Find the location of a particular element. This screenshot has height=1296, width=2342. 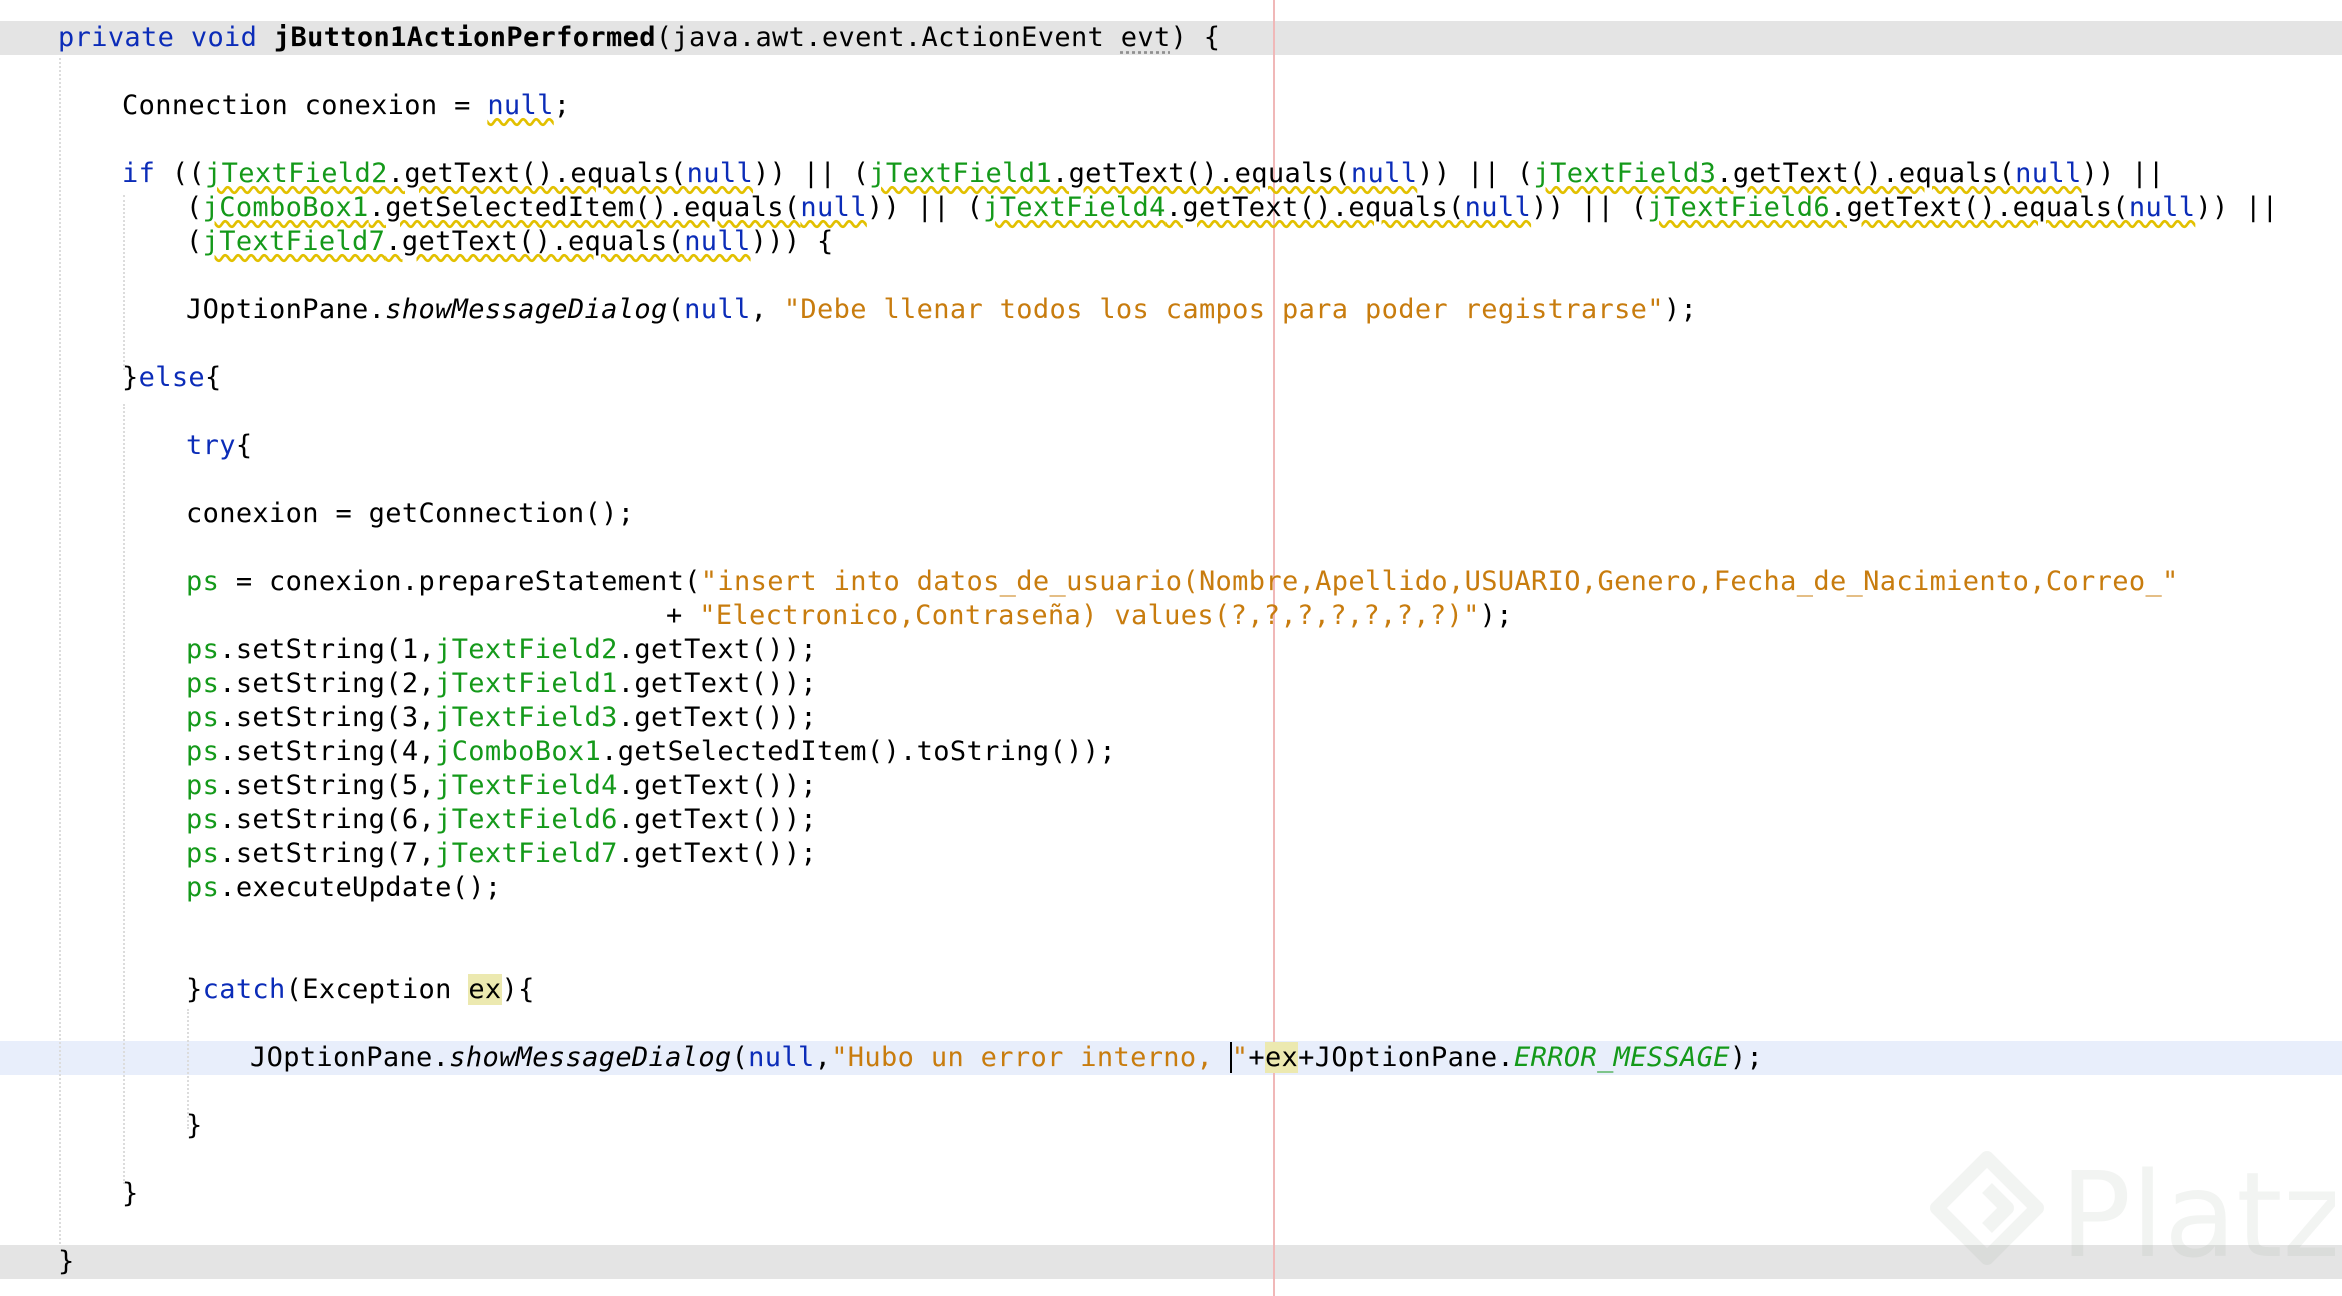

code-line-else-close: } is located at coordinates (130, 1194).